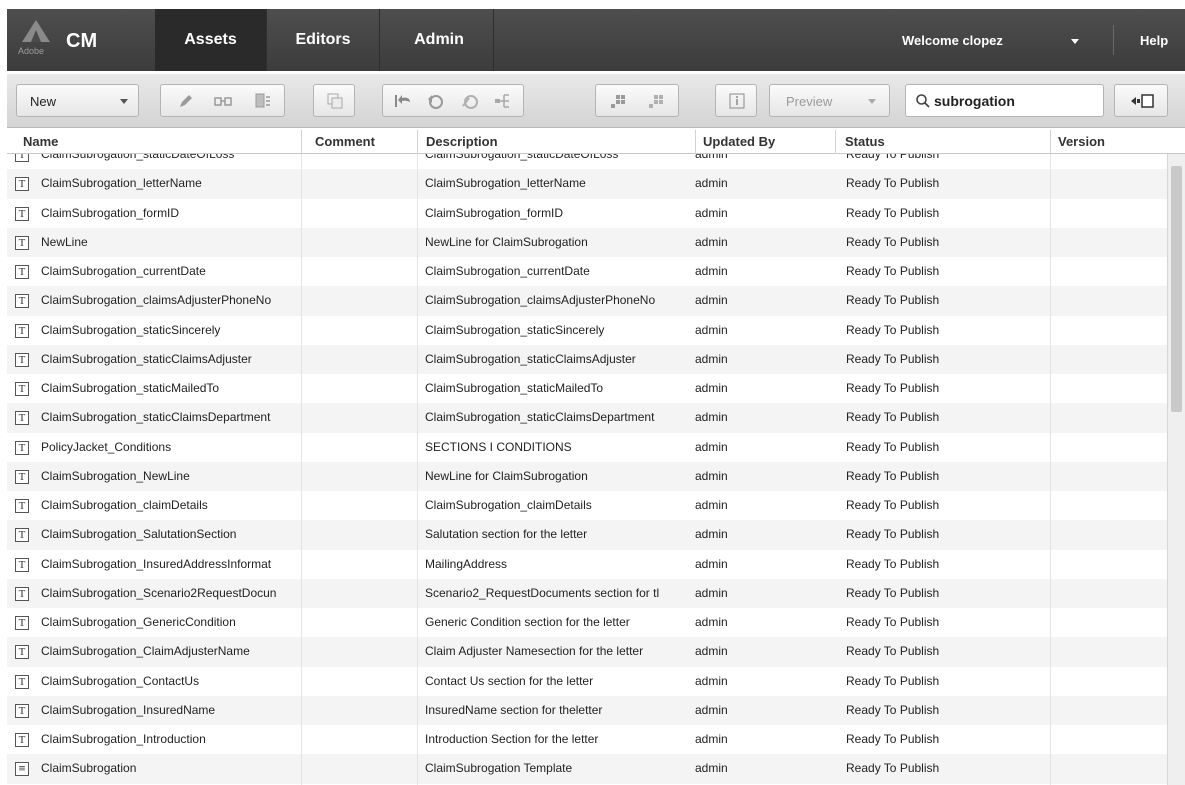  What do you see at coordinates (739, 141) in the screenshot?
I see `column-header-updated-by: Updated By` at bounding box center [739, 141].